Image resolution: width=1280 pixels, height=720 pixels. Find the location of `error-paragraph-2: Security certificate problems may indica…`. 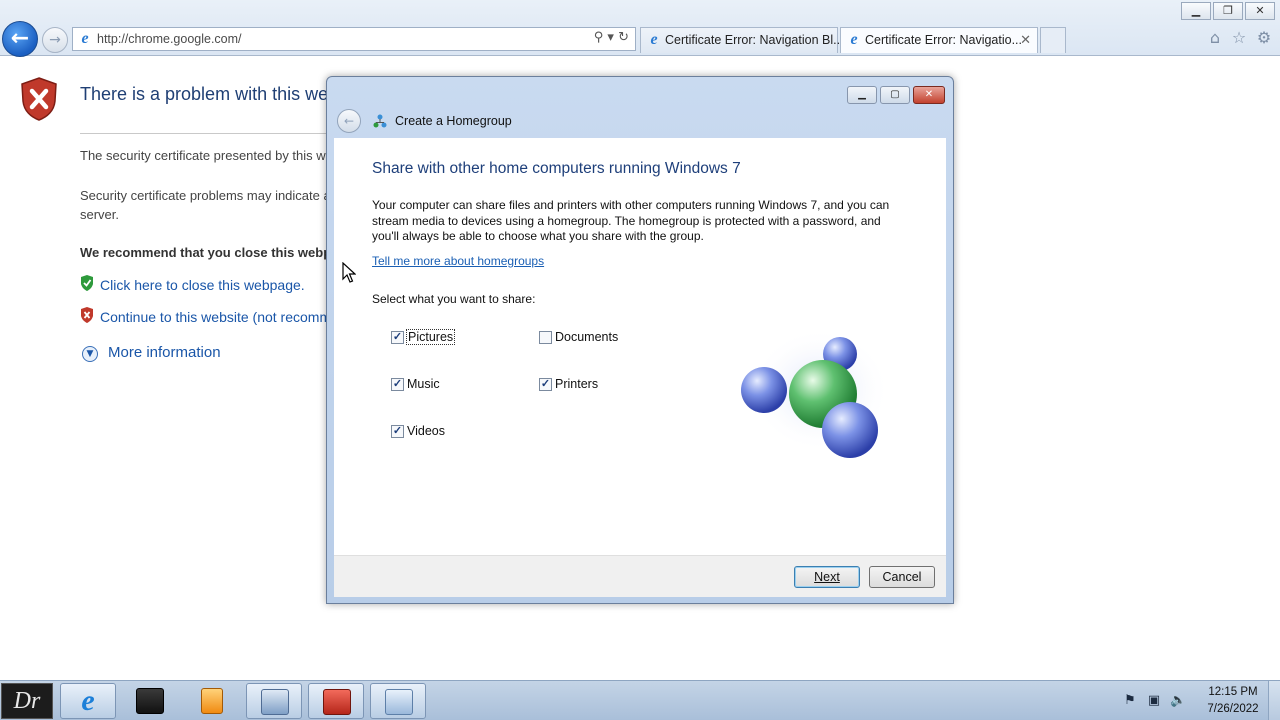

error-paragraph-2: Security certificate problems may indica… is located at coordinates (205, 205).